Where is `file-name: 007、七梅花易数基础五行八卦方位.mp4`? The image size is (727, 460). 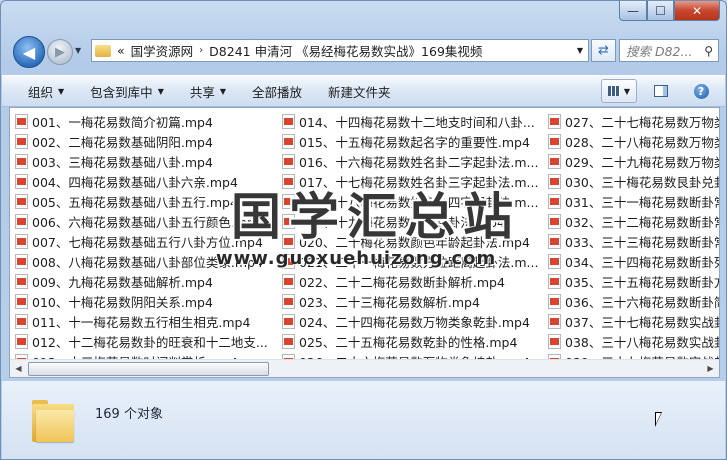 file-name: 007、七梅花易数基础五行八卦方位.mp4 is located at coordinates (147, 242).